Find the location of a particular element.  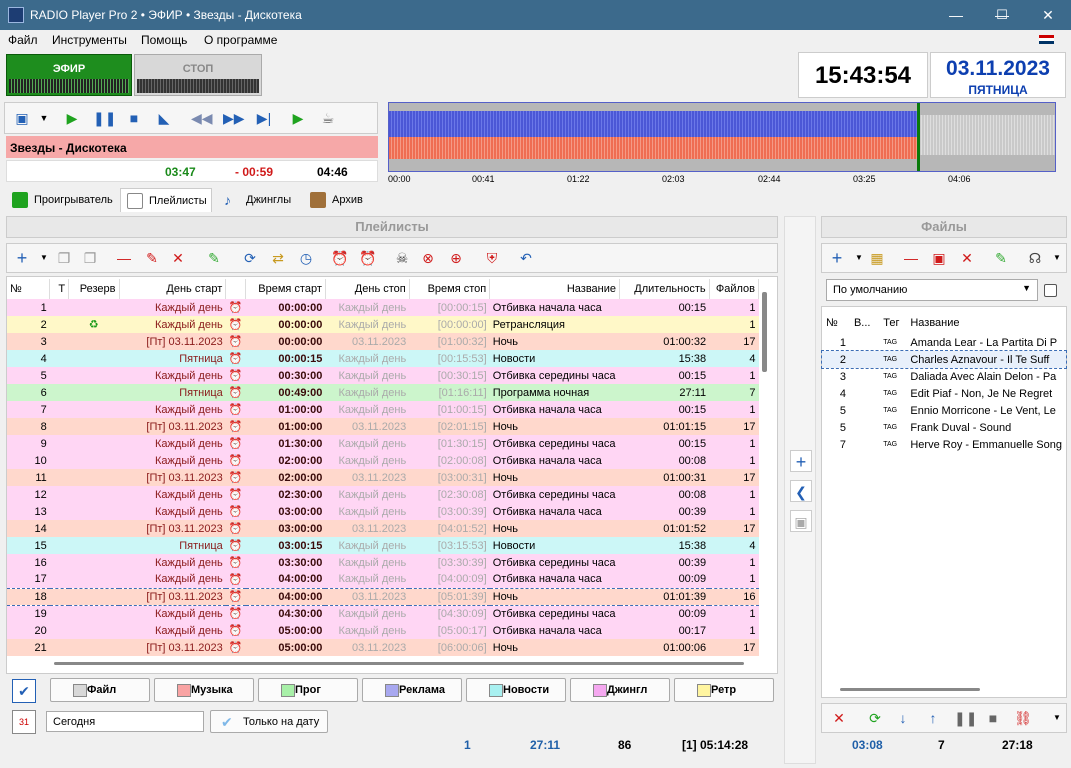

date-select: Сегодня is located at coordinates (125, 721).